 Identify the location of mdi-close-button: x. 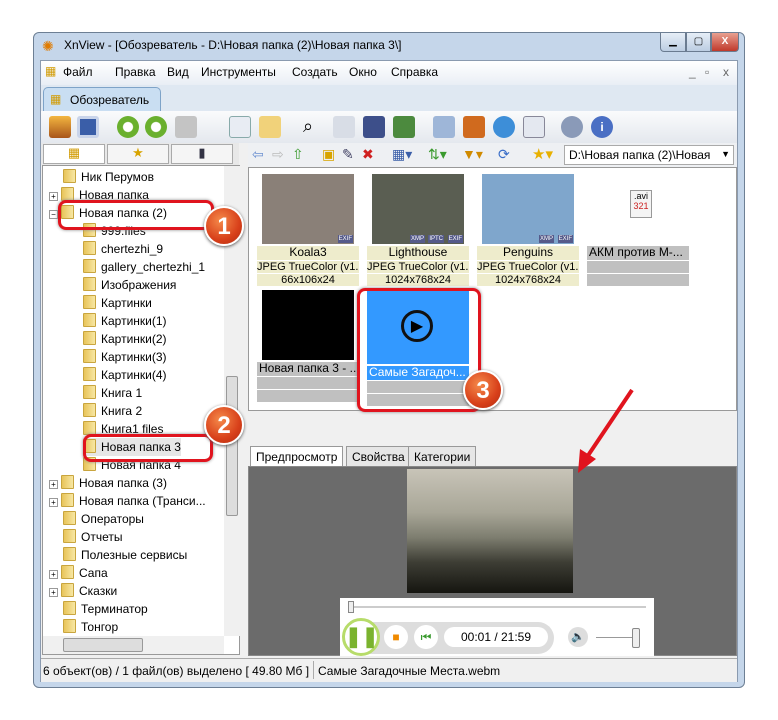
(726, 72).